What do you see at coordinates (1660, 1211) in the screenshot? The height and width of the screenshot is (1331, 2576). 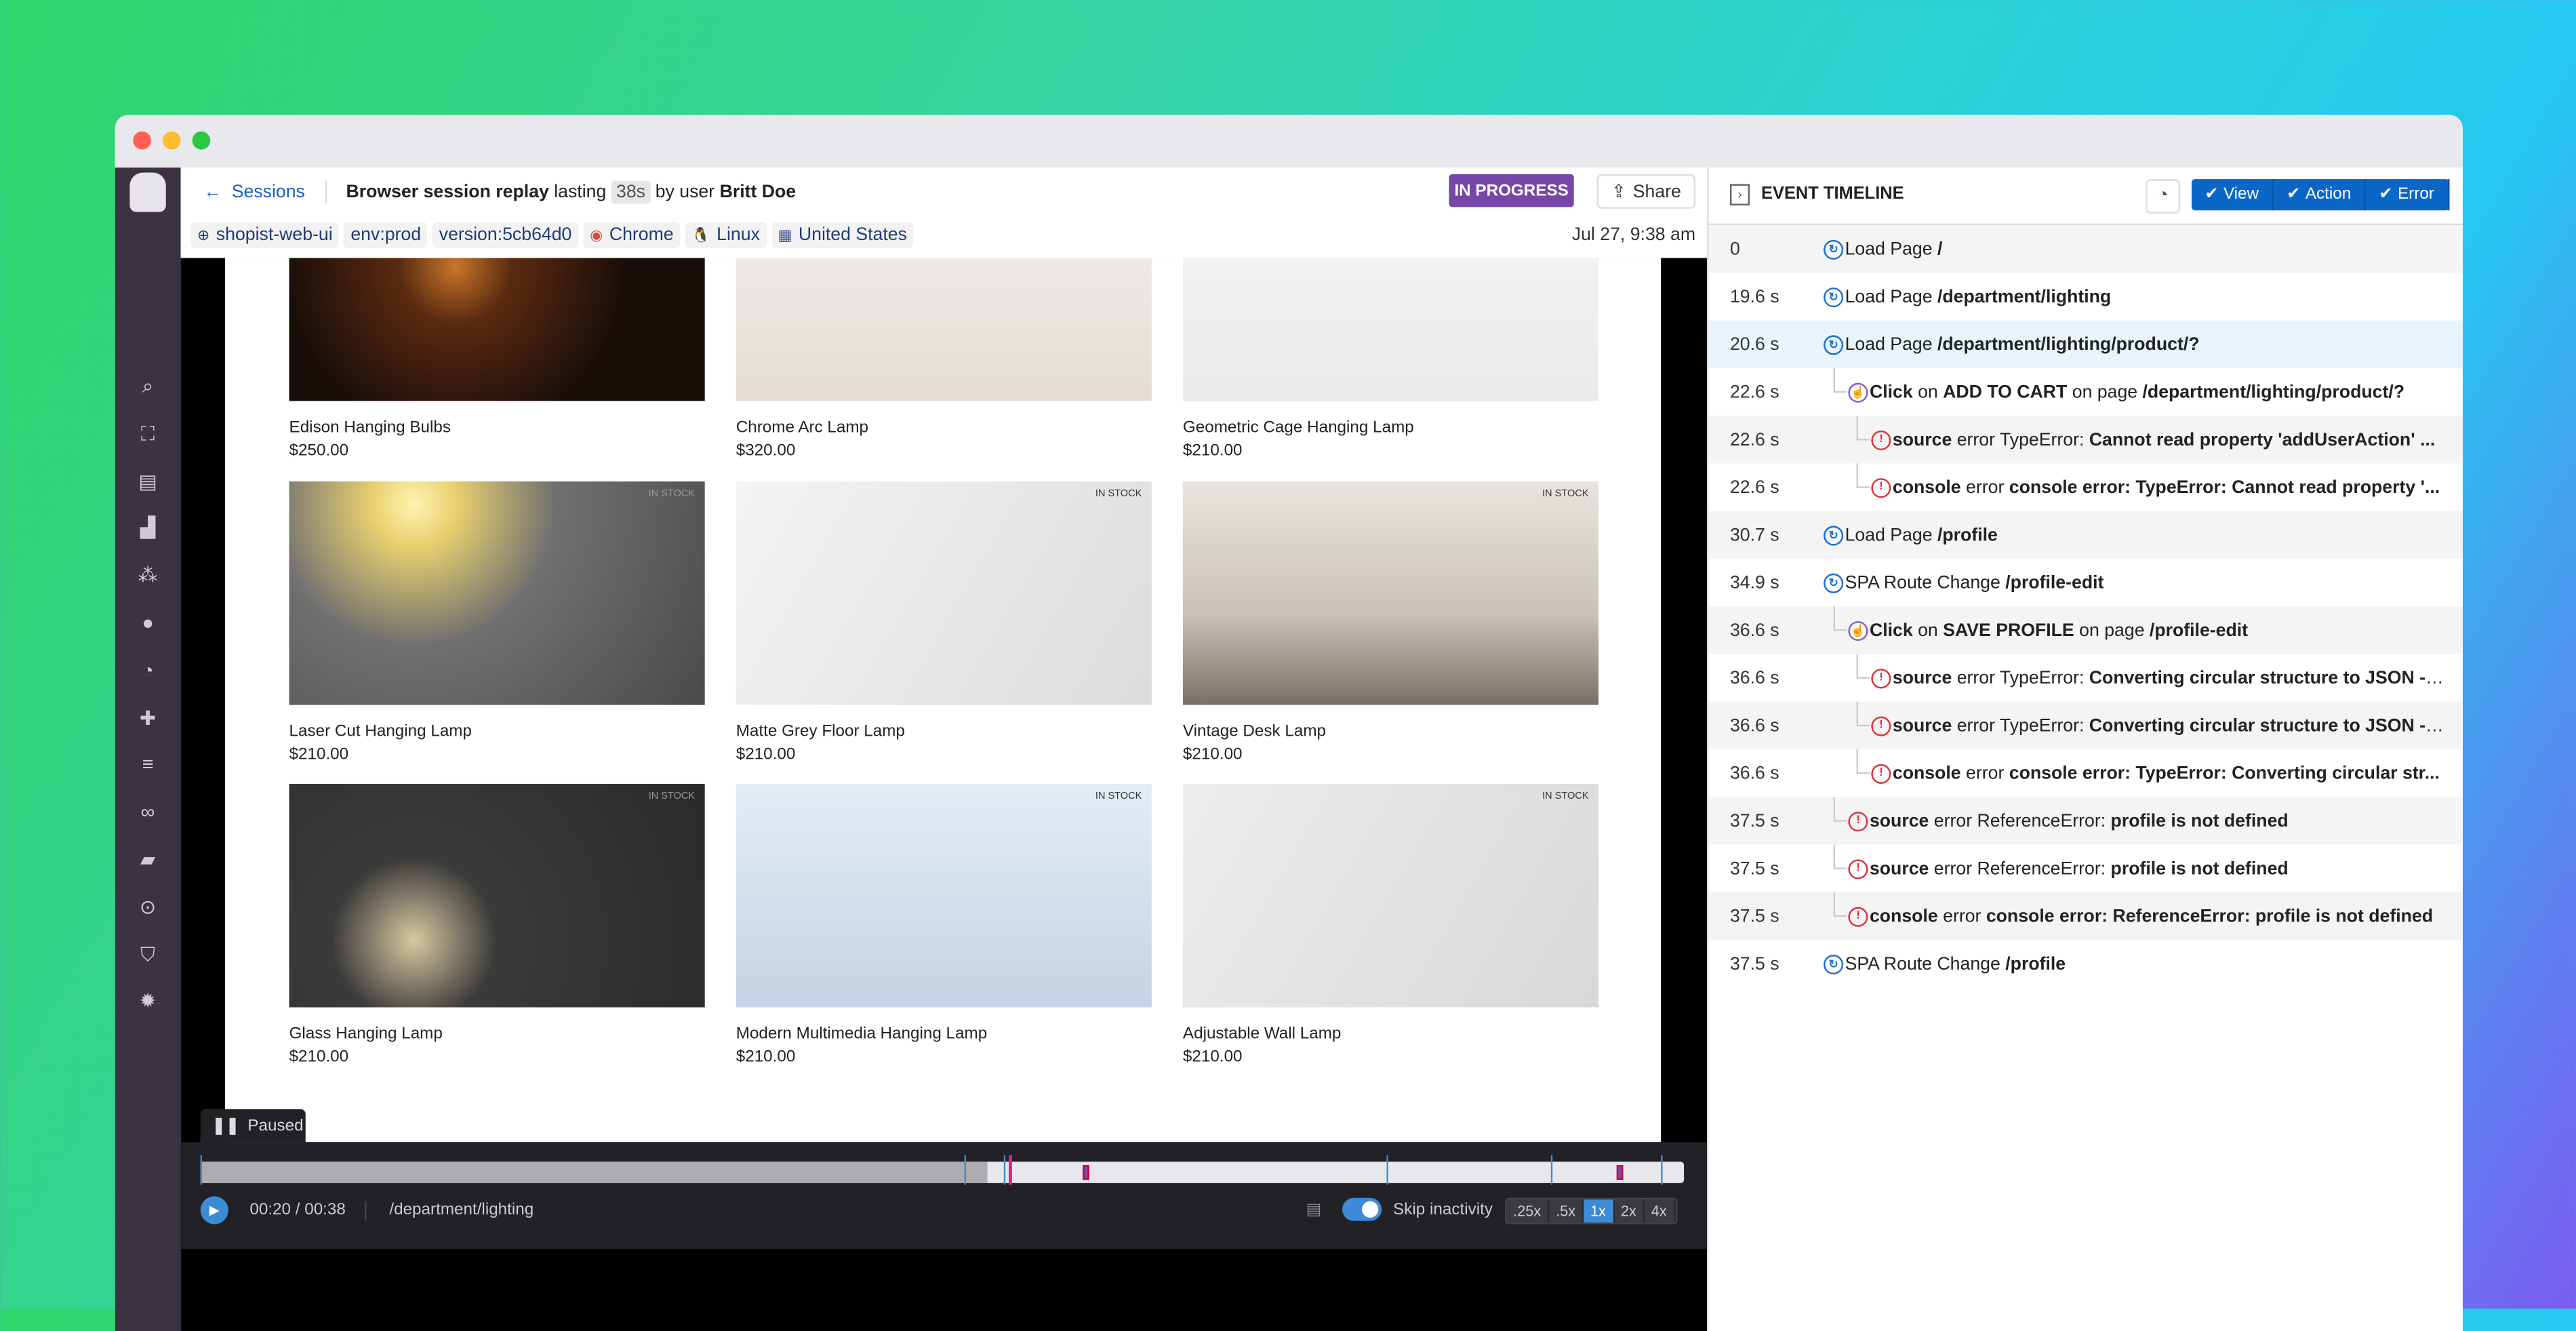 I see `speed-option: 4x` at bounding box center [1660, 1211].